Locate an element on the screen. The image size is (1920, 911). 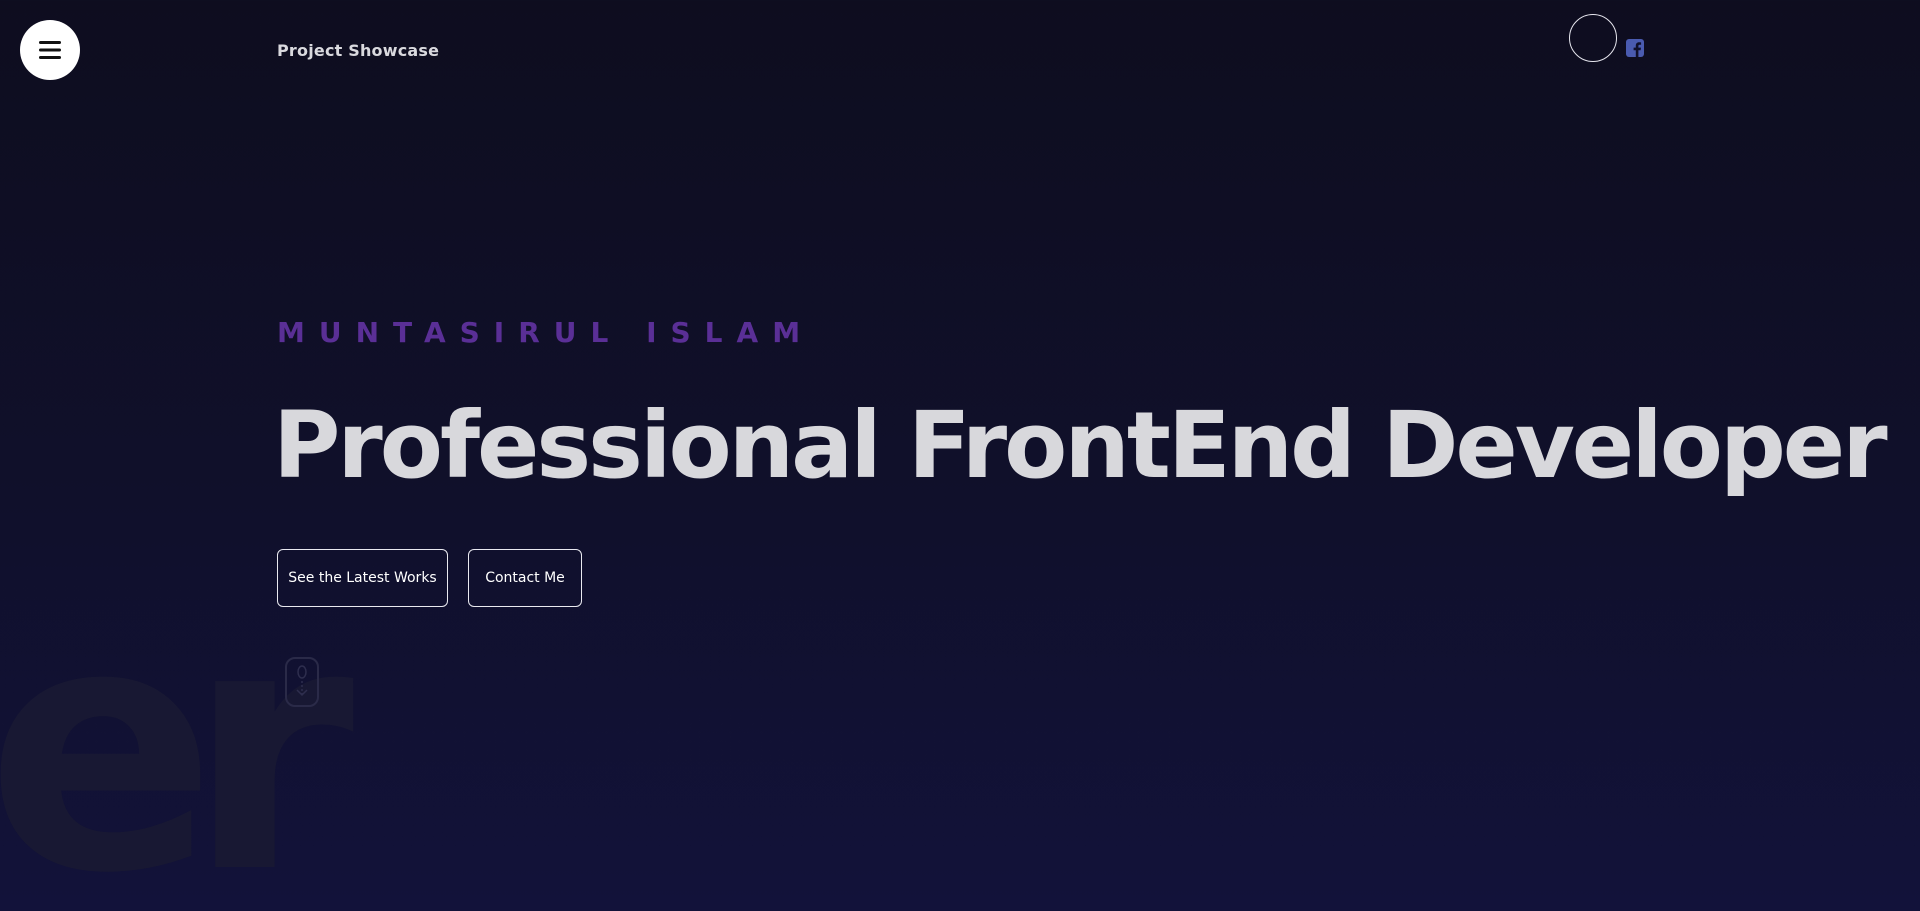
background-decorative-text: er is located at coordinates (177, 731).